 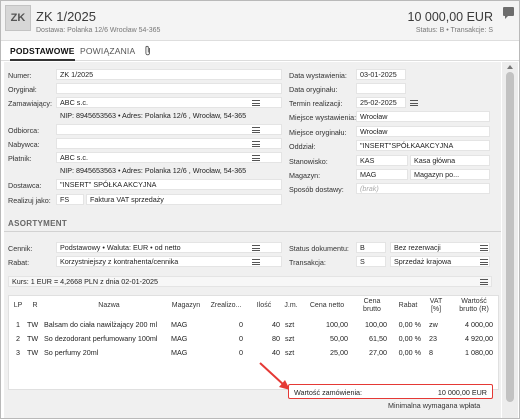 I want to click on termin-realizacji-field: 25-02-2025, so click(x=381, y=102).